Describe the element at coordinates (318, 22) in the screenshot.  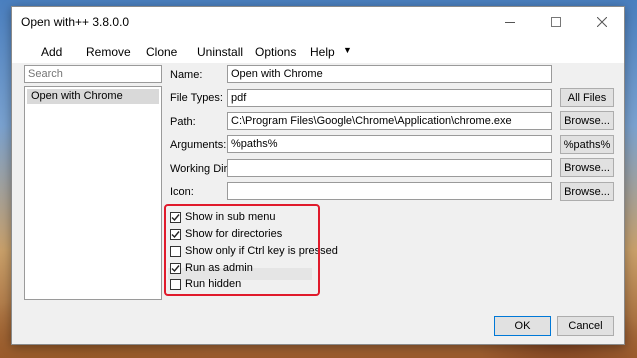
I see `title-bar: Open with++ 3.8.0.0` at that location.